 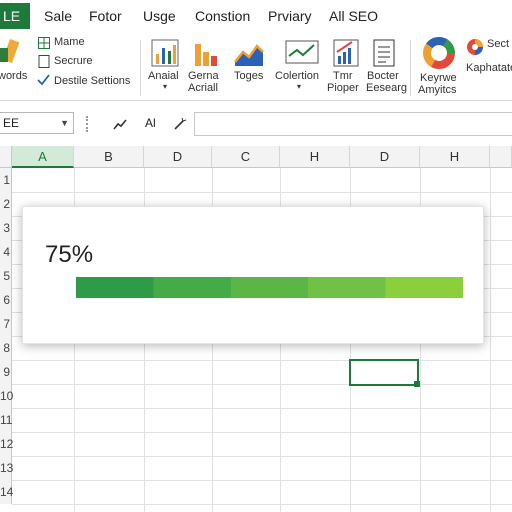 What do you see at coordinates (222, 16) in the screenshot?
I see `menu-item-constion: Constion` at bounding box center [222, 16].